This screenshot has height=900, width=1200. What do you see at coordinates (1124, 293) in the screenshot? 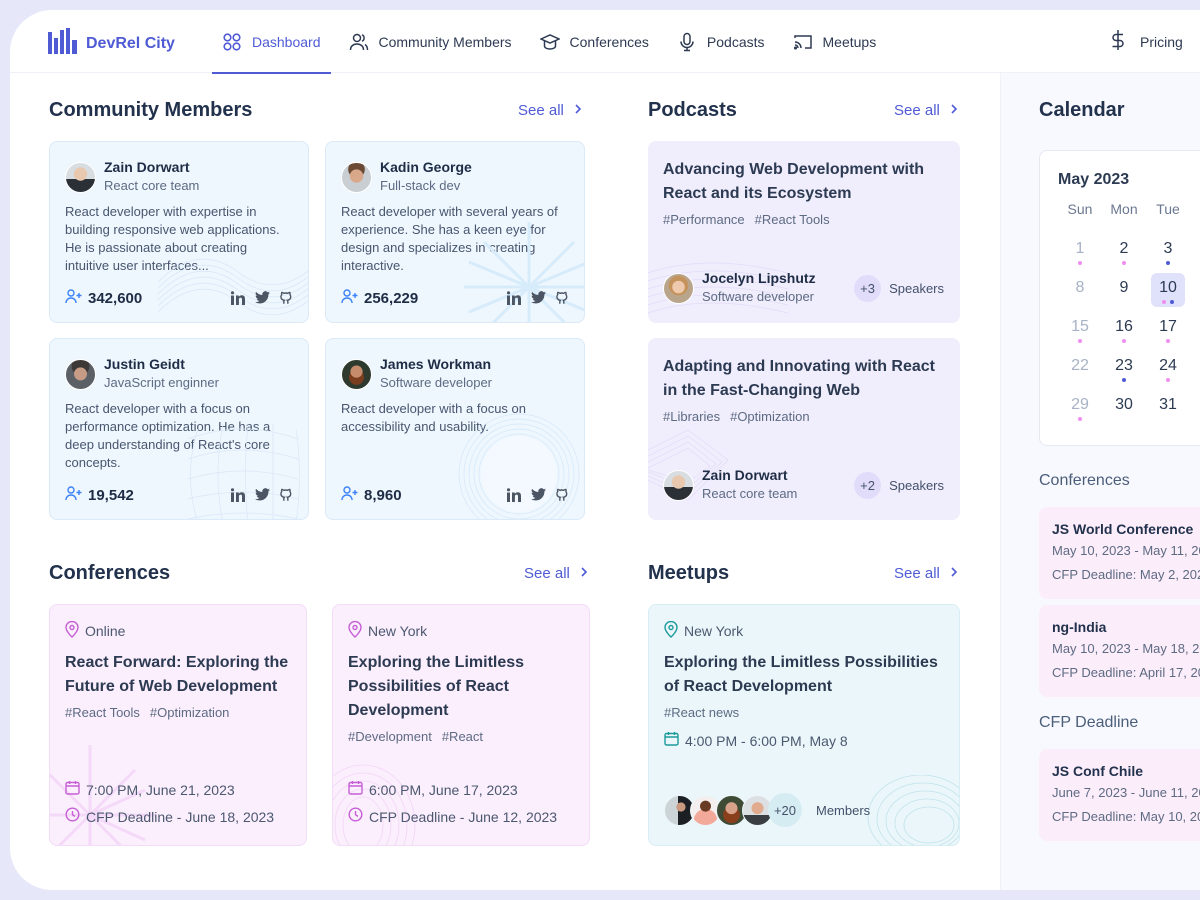
I see `calendar-day: 9` at bounding box center [1124, 293].